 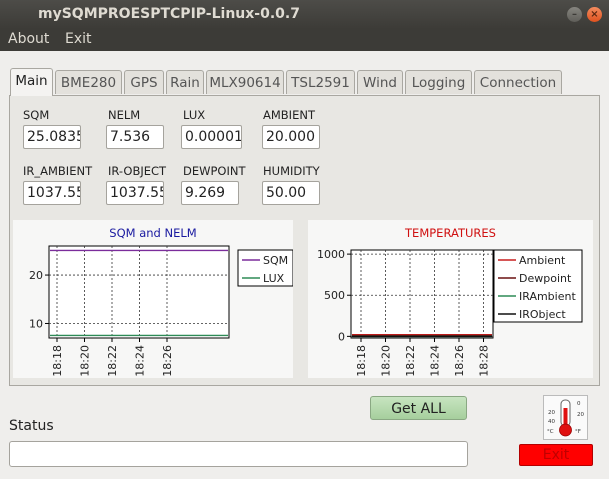 I want to click on dewpoint-label: DEWPOINT, so click(x=214, y=171).